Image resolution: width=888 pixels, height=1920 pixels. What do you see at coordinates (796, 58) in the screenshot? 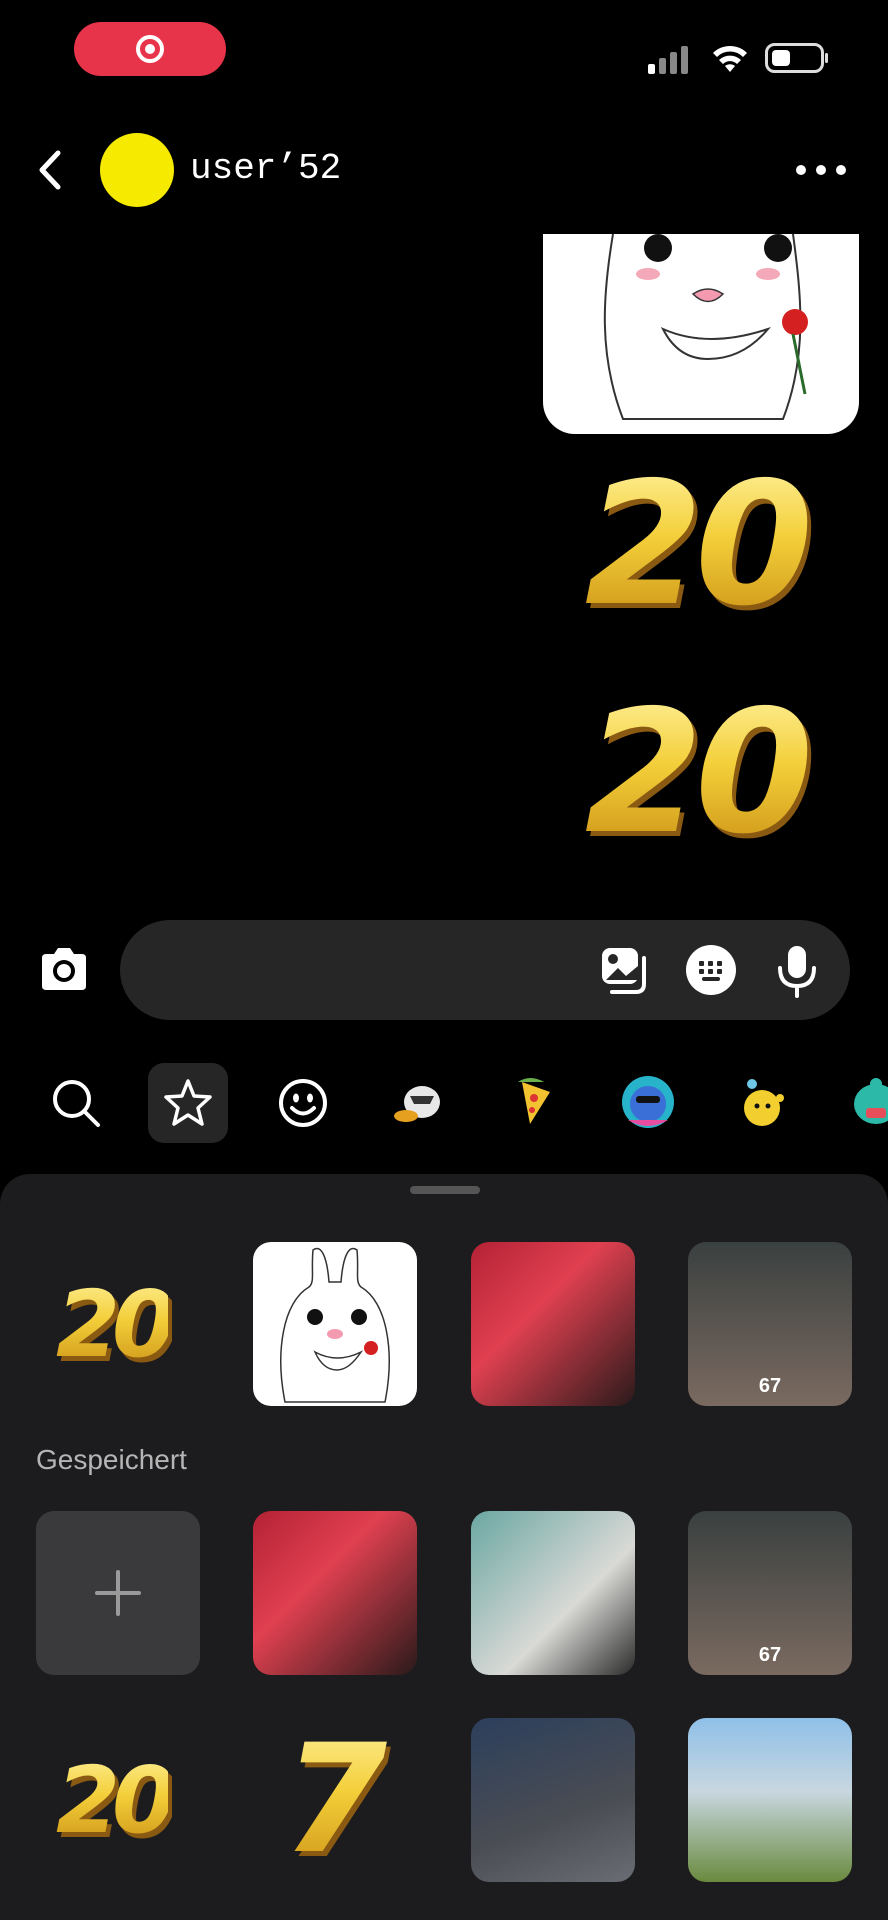
I see `battery-icon` at bounding box center [796, 58].